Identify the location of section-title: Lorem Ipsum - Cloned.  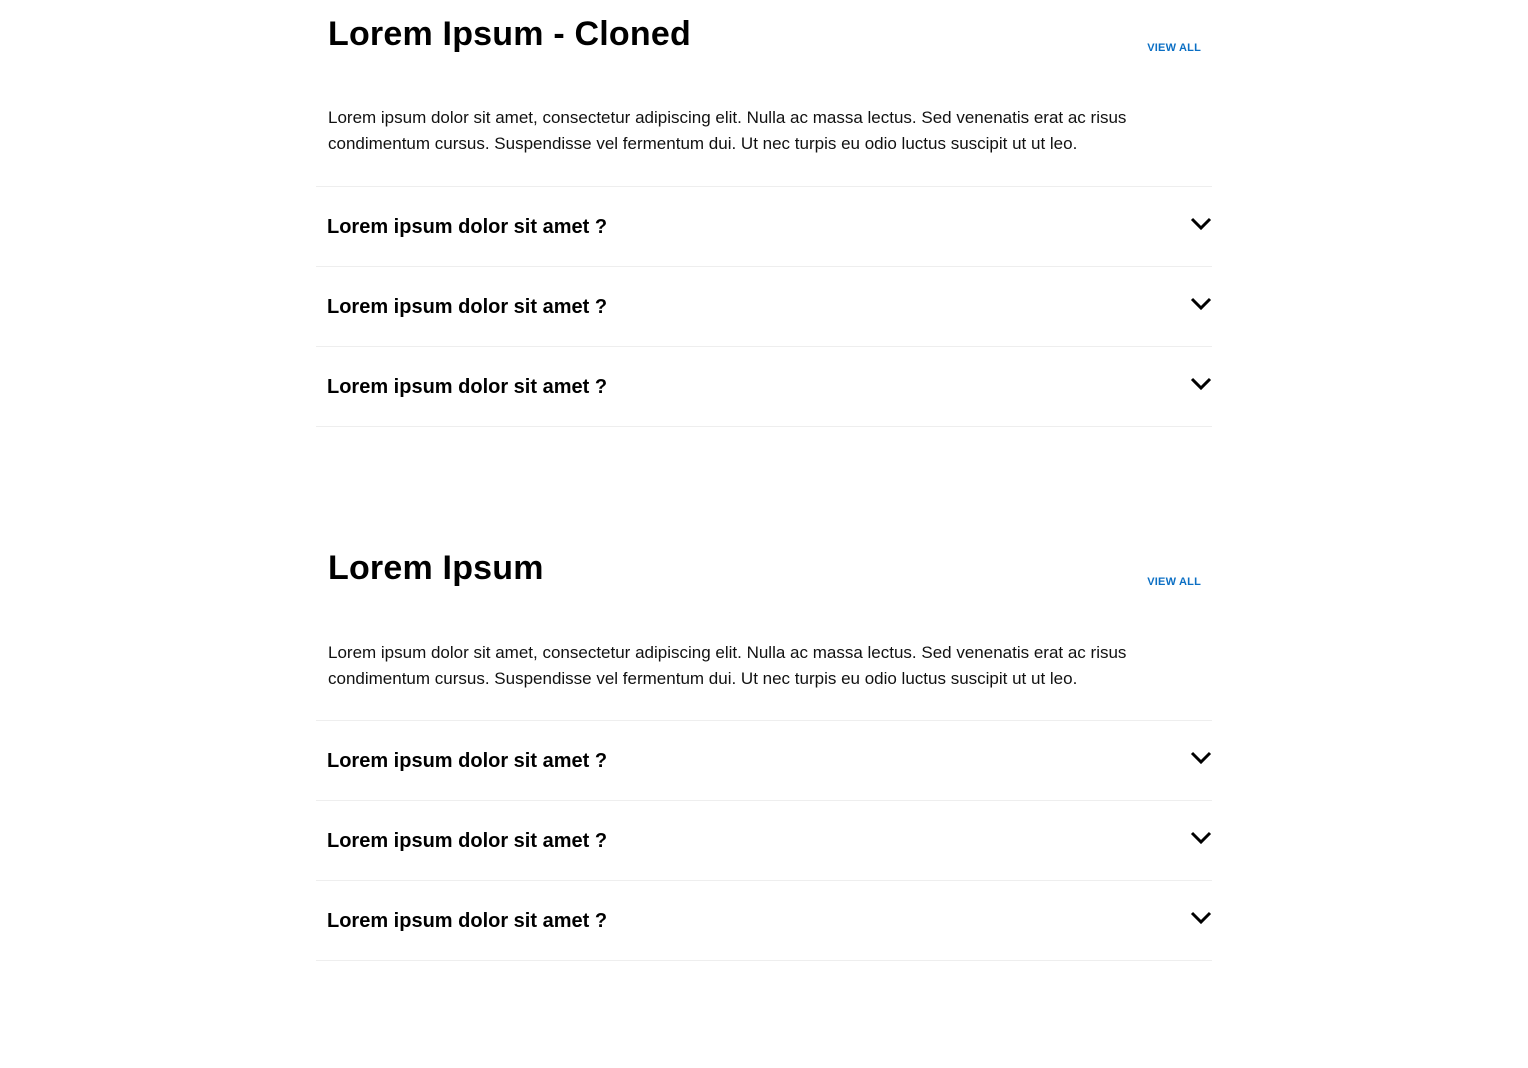
(509, 34).